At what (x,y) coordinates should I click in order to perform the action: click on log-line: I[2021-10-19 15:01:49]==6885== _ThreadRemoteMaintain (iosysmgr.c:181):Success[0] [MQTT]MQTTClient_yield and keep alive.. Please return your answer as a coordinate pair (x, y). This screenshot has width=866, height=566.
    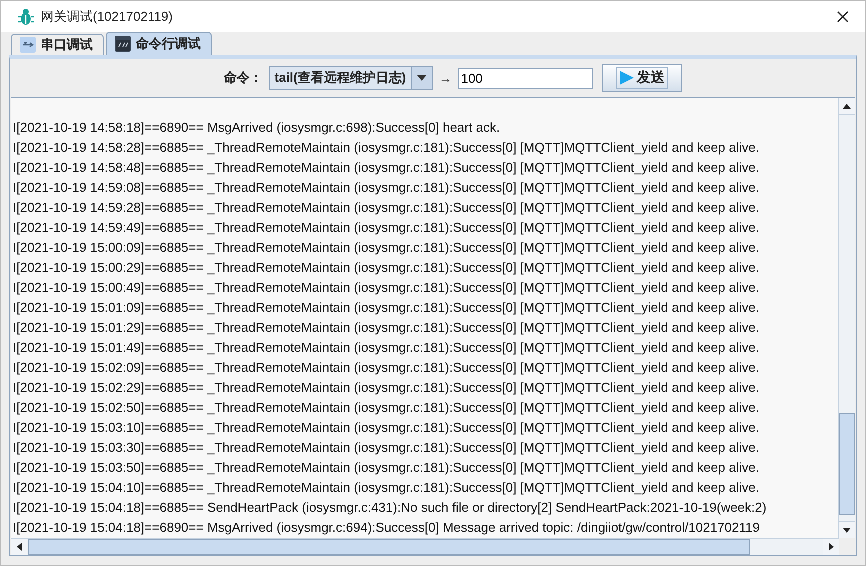
    Looking at the image, I should click on (386, 348).